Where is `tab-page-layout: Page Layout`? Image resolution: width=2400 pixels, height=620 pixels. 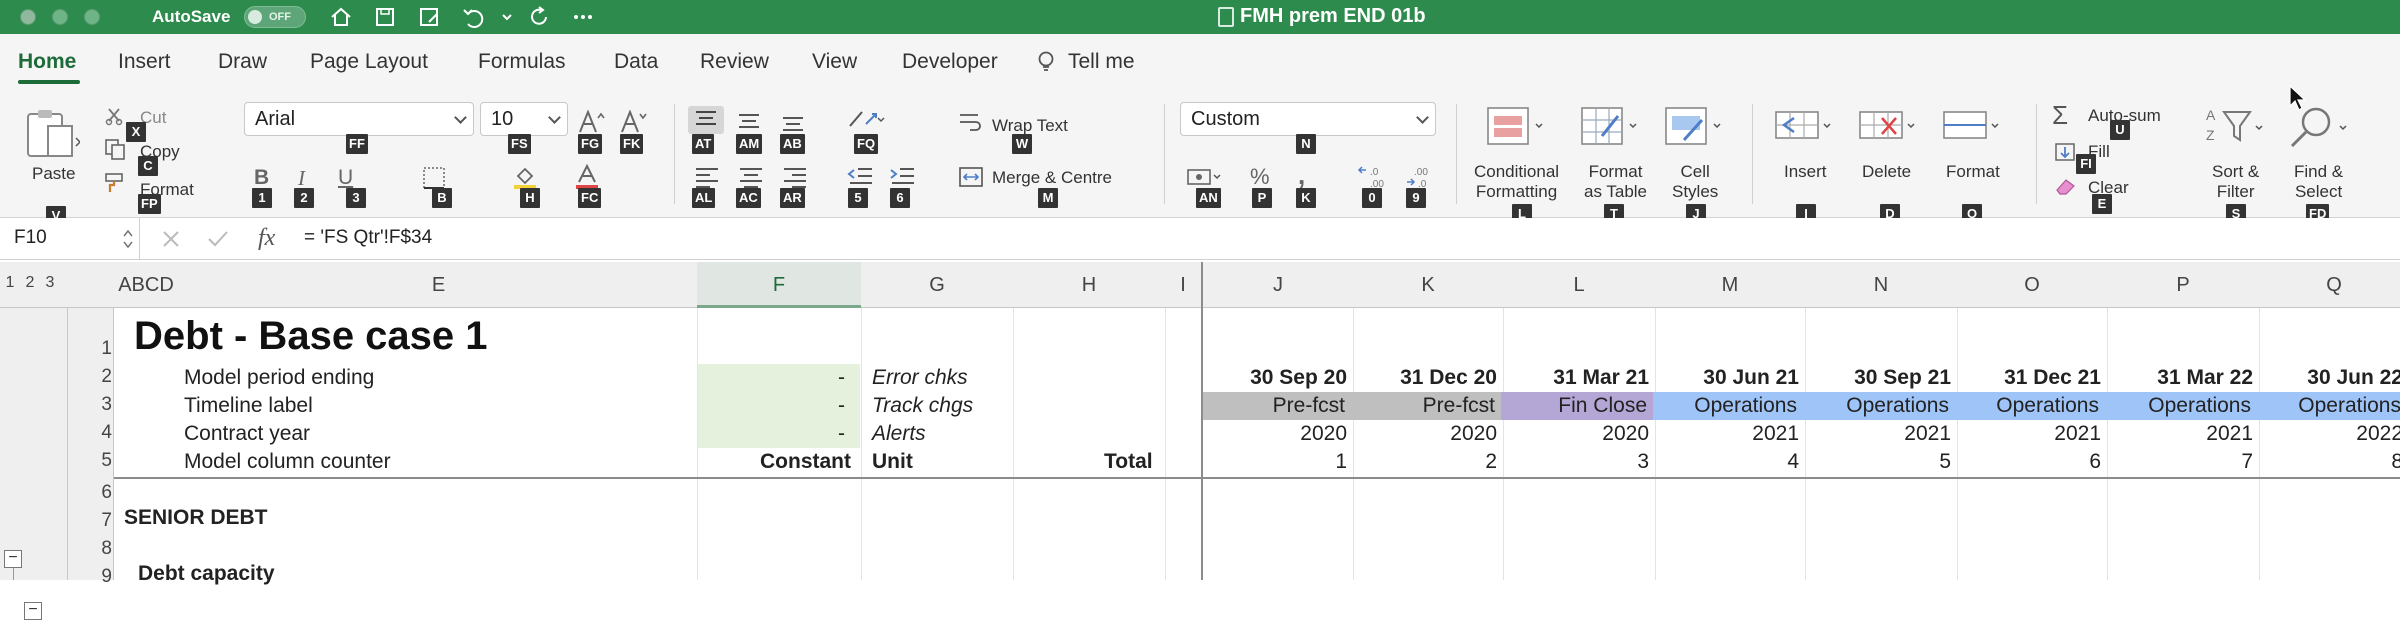 tab-page-layout: Page Layout is located at coordinates (369, 62).